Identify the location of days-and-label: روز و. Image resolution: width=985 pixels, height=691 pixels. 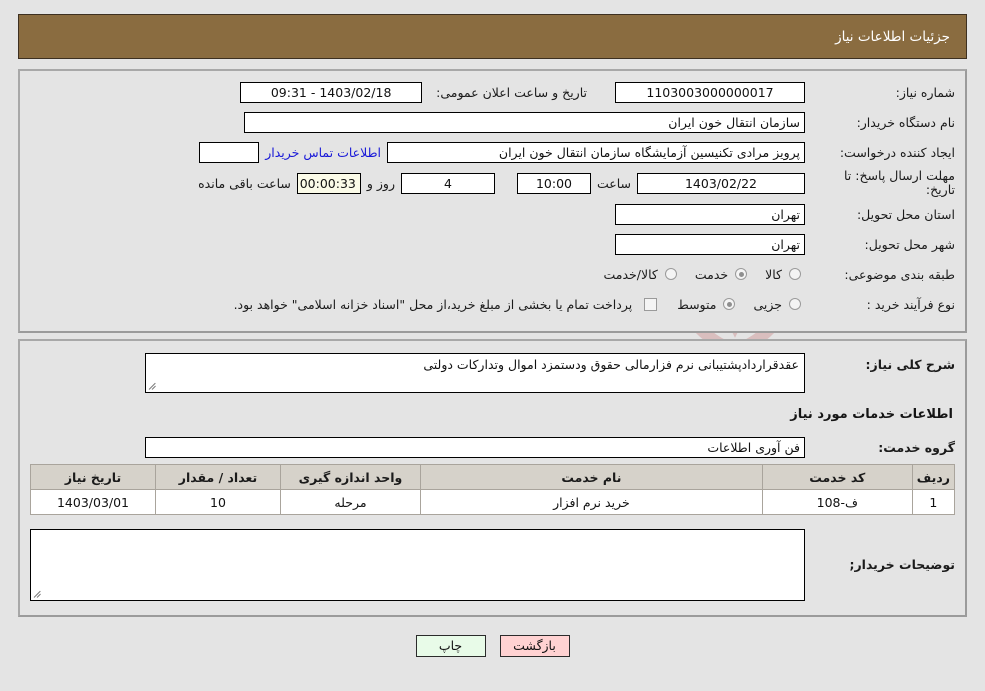
(380, 183).